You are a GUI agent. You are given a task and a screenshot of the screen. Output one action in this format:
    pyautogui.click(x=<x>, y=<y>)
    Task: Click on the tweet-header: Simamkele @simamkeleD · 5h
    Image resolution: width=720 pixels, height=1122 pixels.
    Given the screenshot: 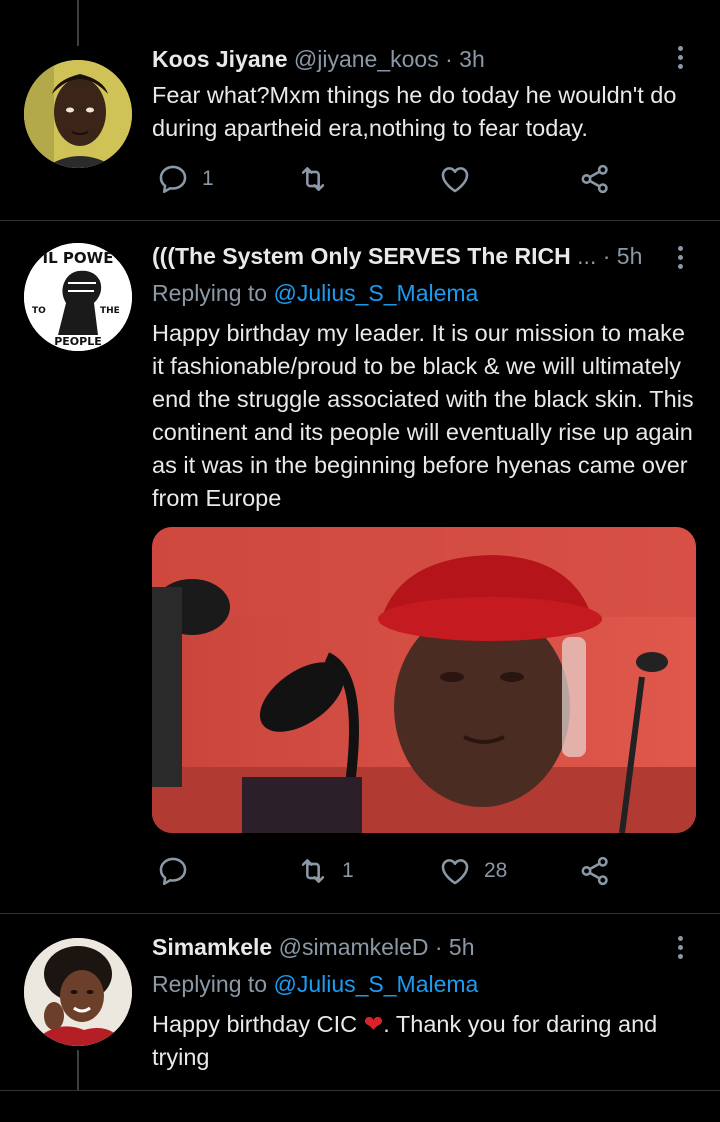 What is the action you would take?
    pyautogui.click(x=313, y=947)
    